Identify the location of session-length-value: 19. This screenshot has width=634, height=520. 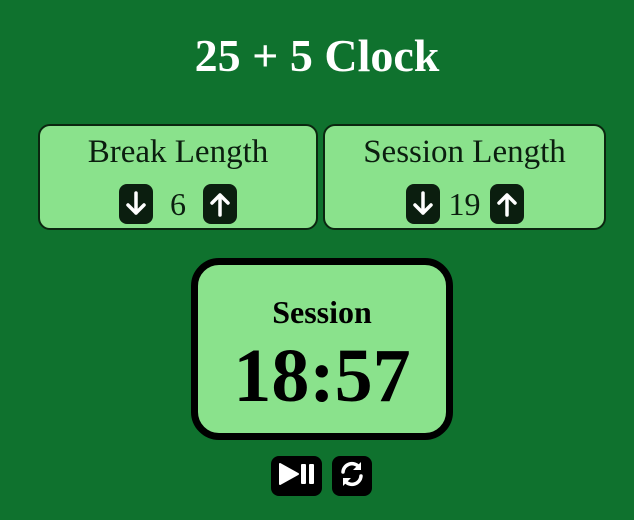
(464, 204).